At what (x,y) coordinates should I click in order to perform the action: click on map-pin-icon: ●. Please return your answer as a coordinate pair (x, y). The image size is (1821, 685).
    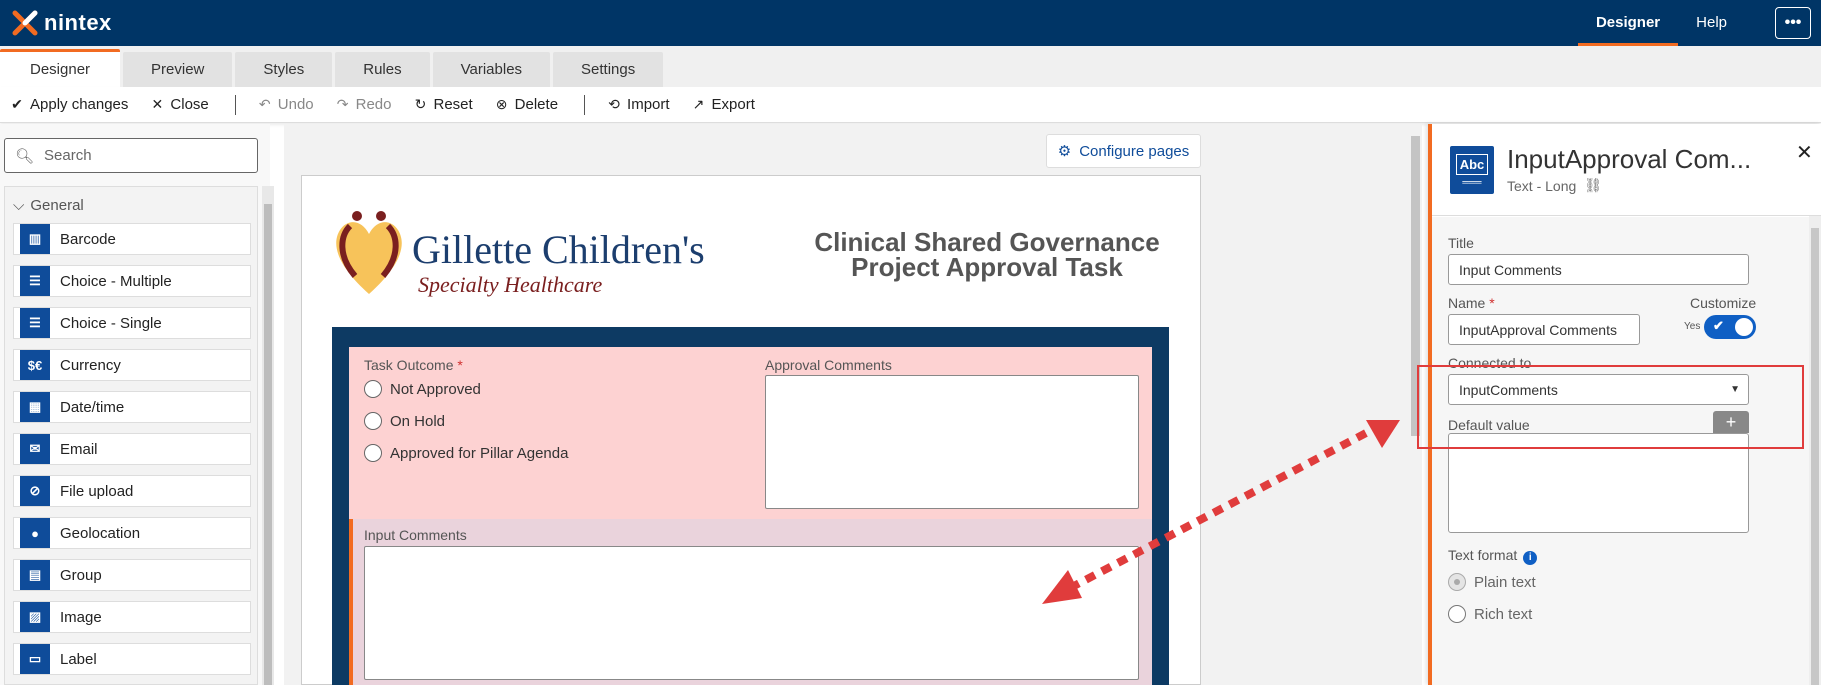
    Looking at the image, I should click on (35, 533).